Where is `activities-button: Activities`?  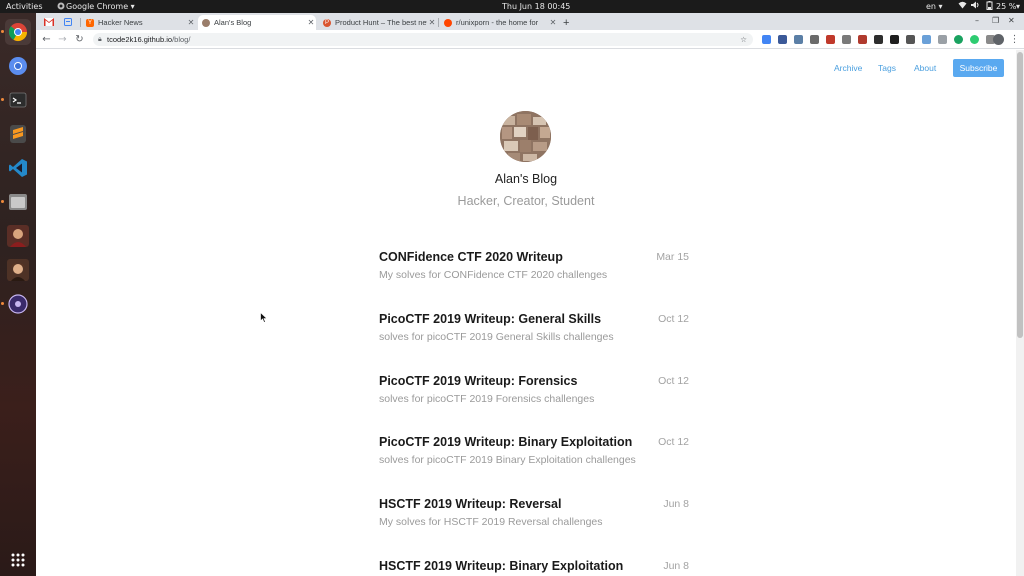 activities-button: Activities is located at coordinates (24, 6).